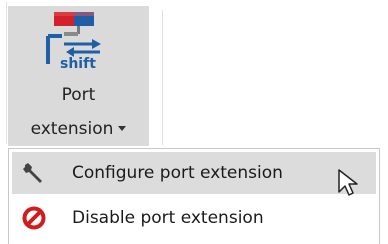 The width and height of the screenshot is (388, 244). I want to click on port-extension-label-line1: Port, so click(78, 95).